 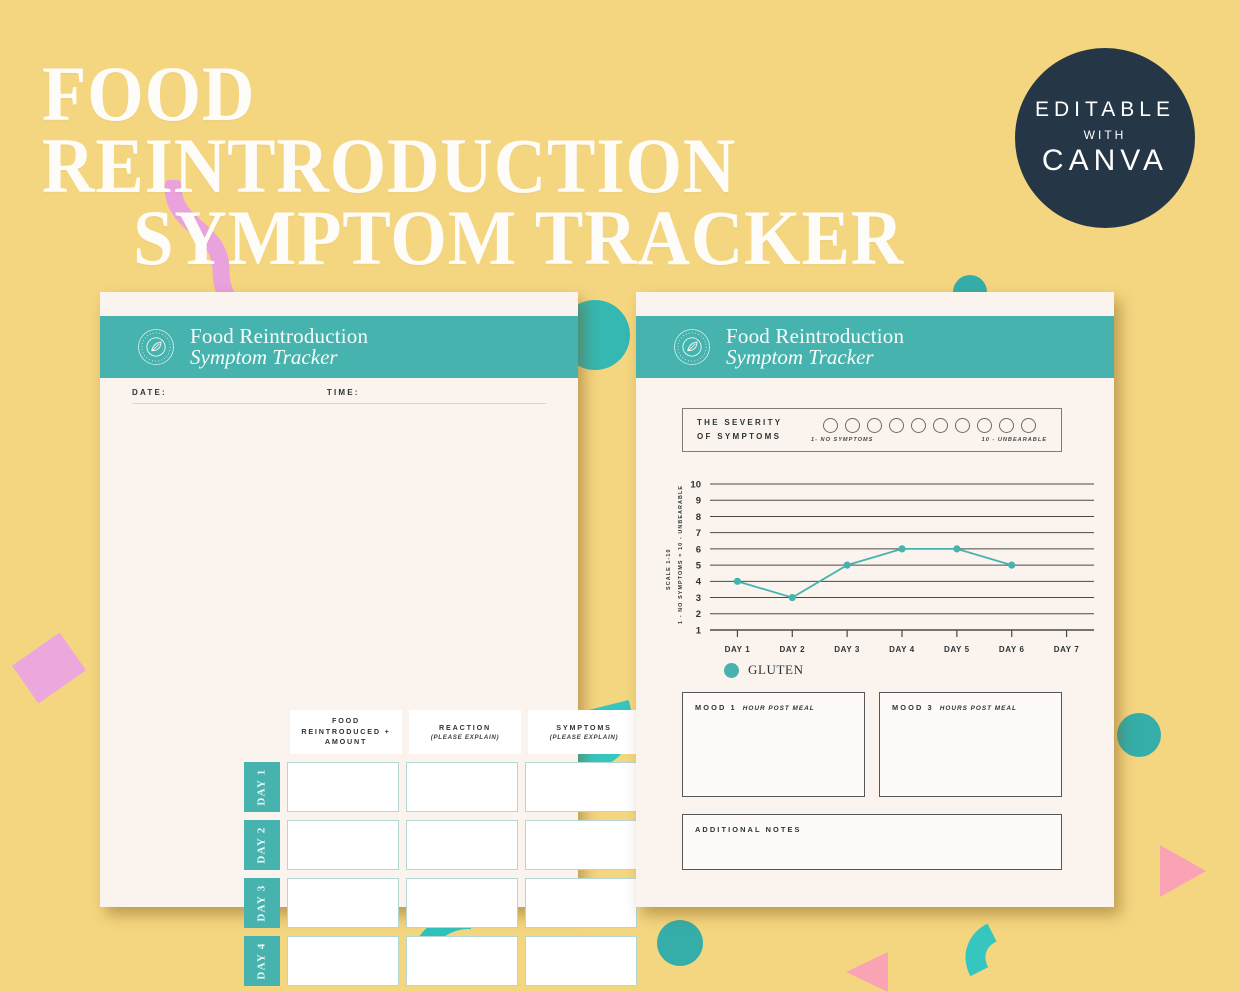 I want to click on day-label-text: DAY 4, so click(x=262, y=961).